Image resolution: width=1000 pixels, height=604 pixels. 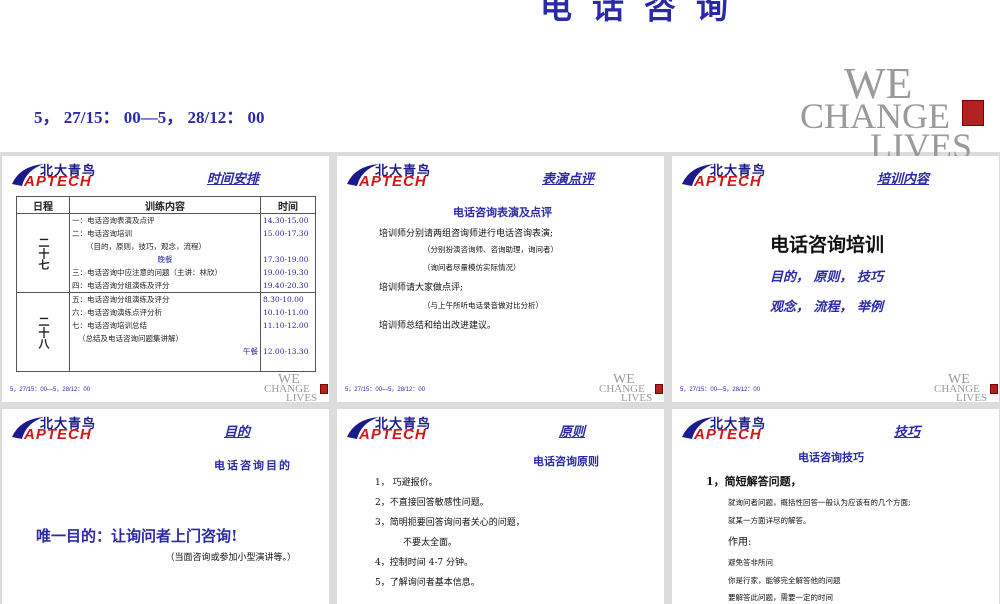 I want to click on skill-desc: 就询问者问题，概括性回答一般认为应该有的几个方面;, so click(x=819, y=502).